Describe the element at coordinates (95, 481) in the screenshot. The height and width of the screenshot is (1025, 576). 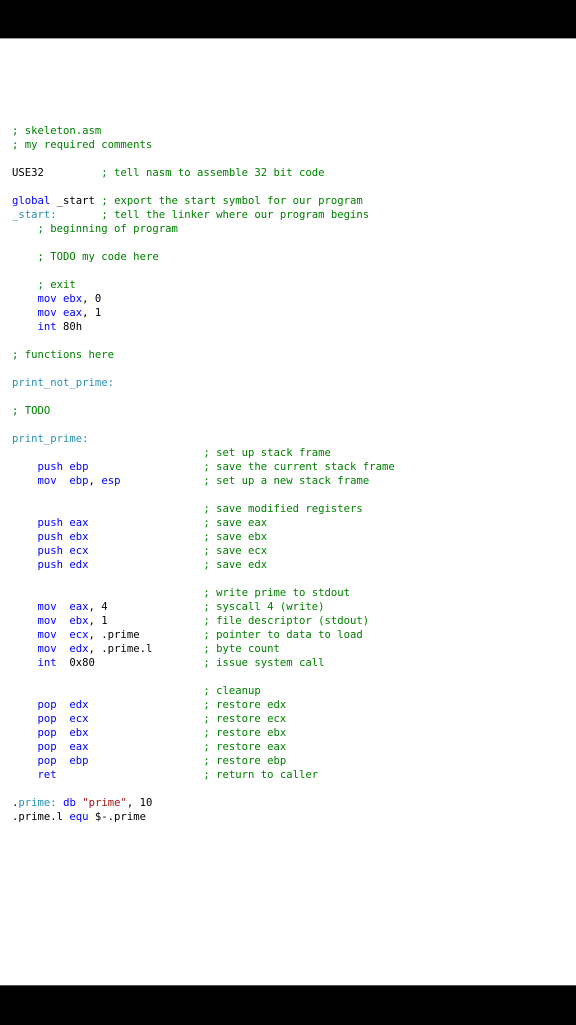
I see `text-token: ,` at that location.